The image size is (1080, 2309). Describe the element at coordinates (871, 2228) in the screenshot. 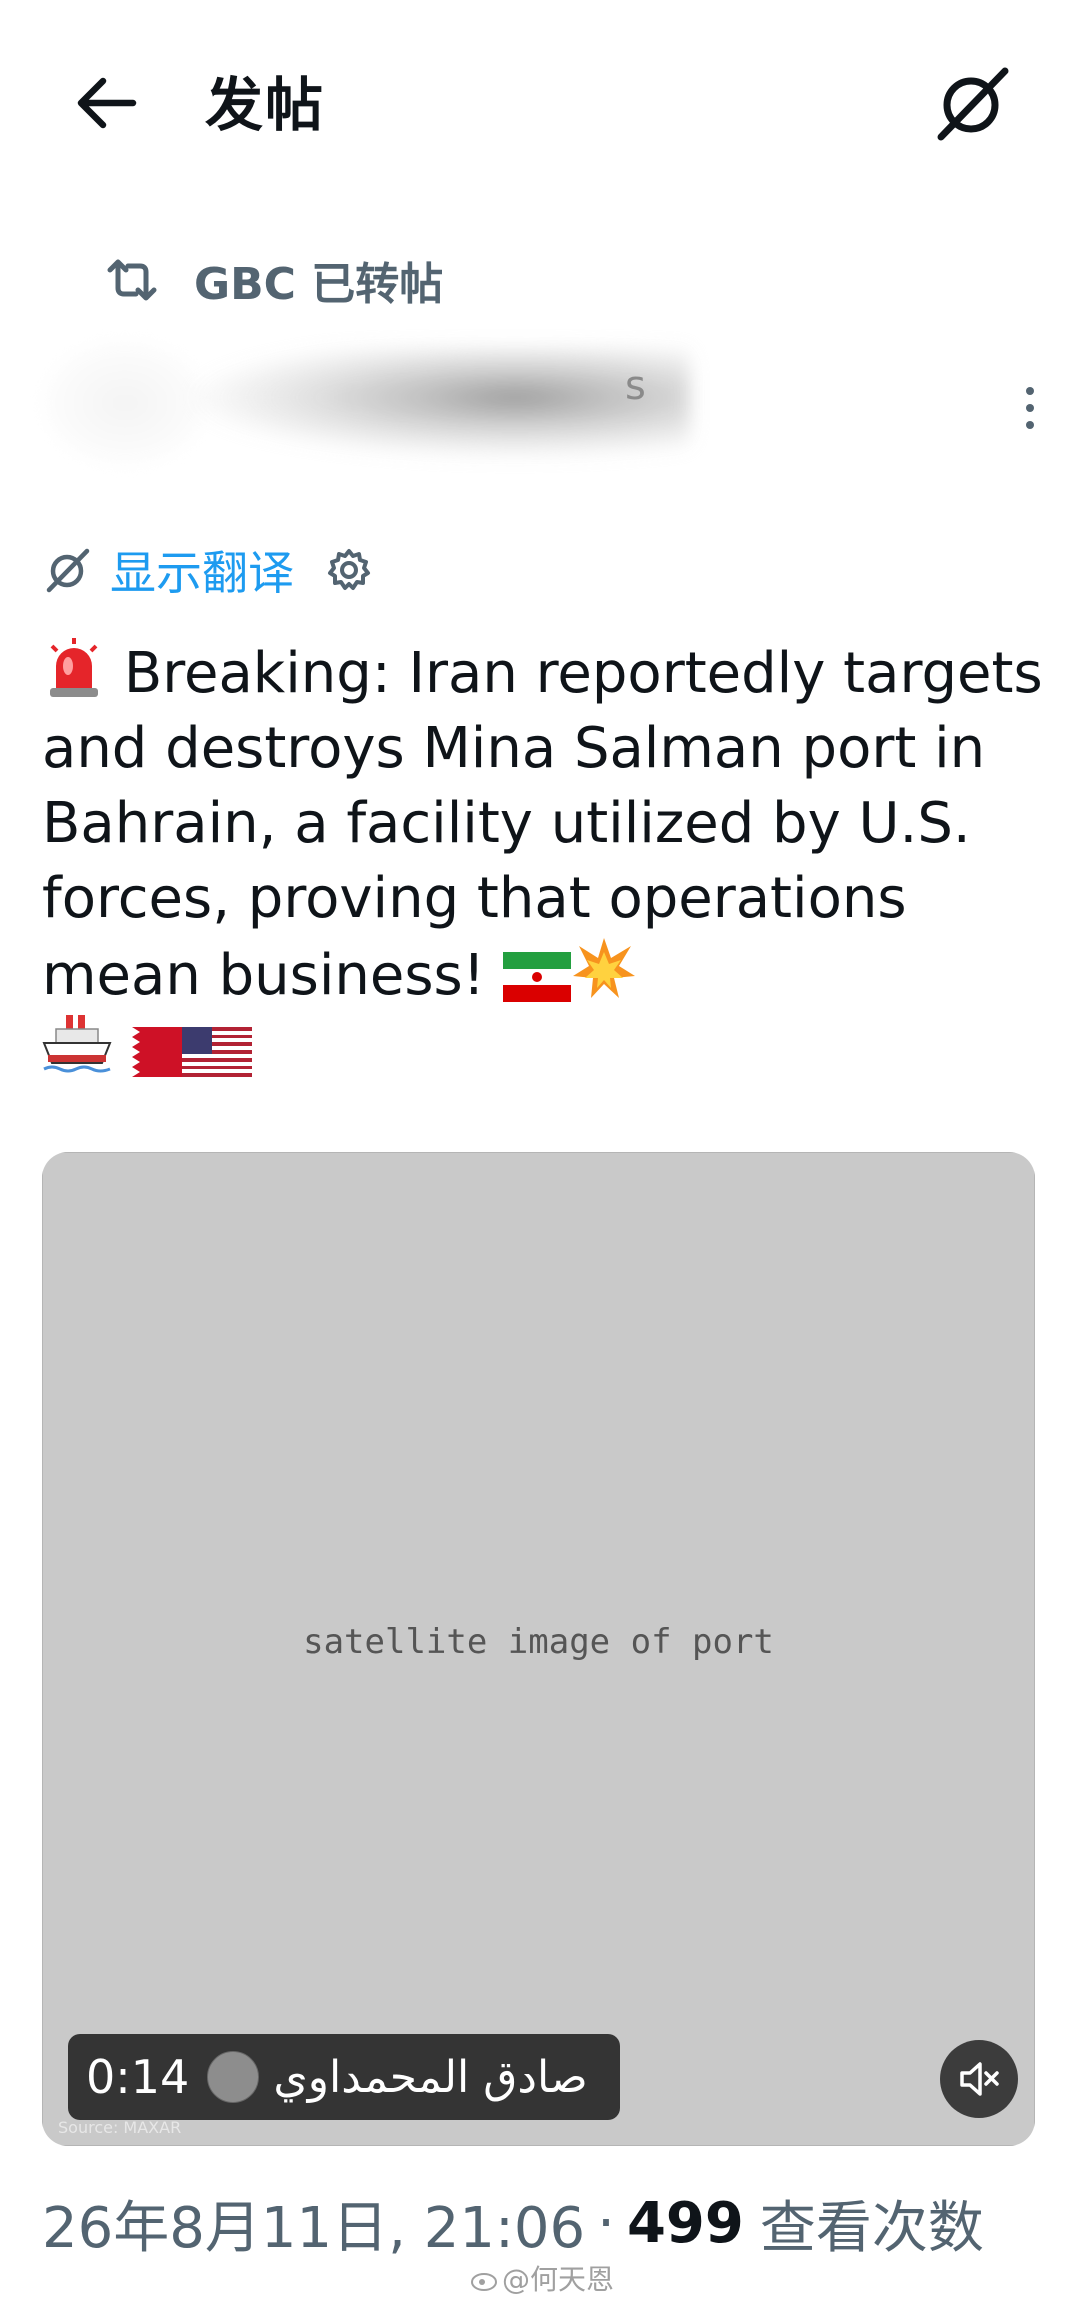

I see `view-count-label: 查看次数` at that location.